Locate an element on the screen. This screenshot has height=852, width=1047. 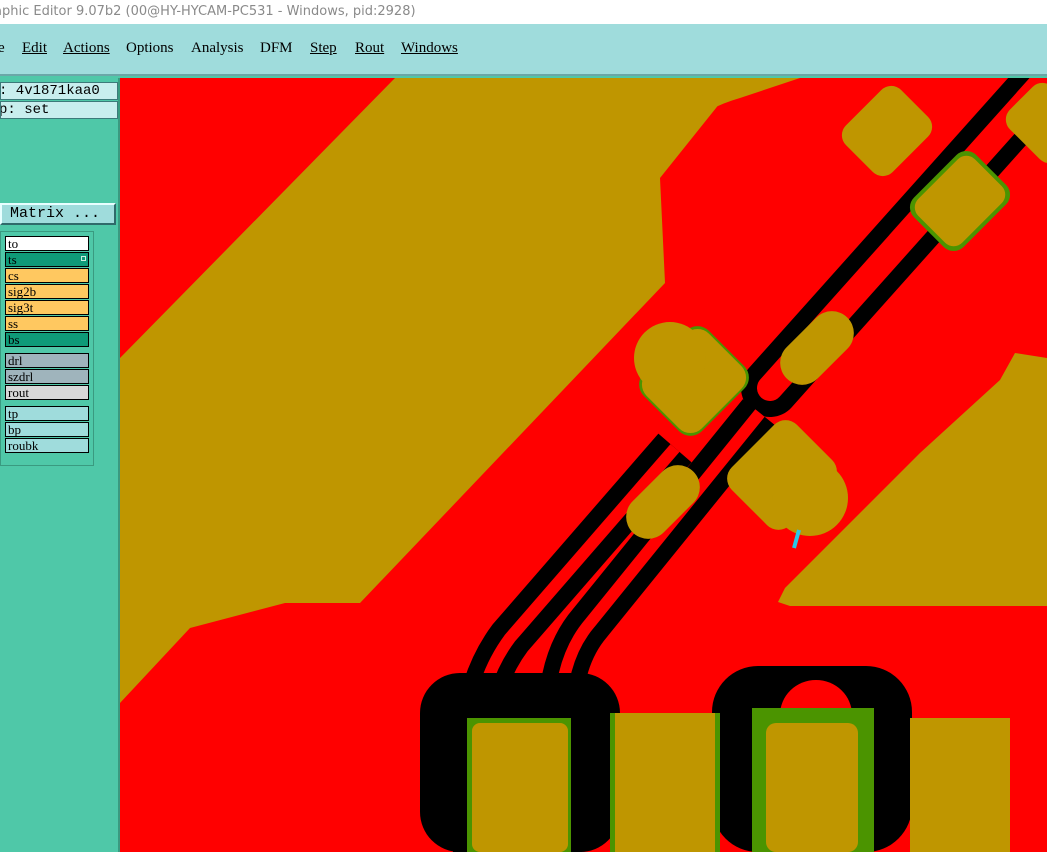
menu-options: Options is located at coordinates (150, 48).